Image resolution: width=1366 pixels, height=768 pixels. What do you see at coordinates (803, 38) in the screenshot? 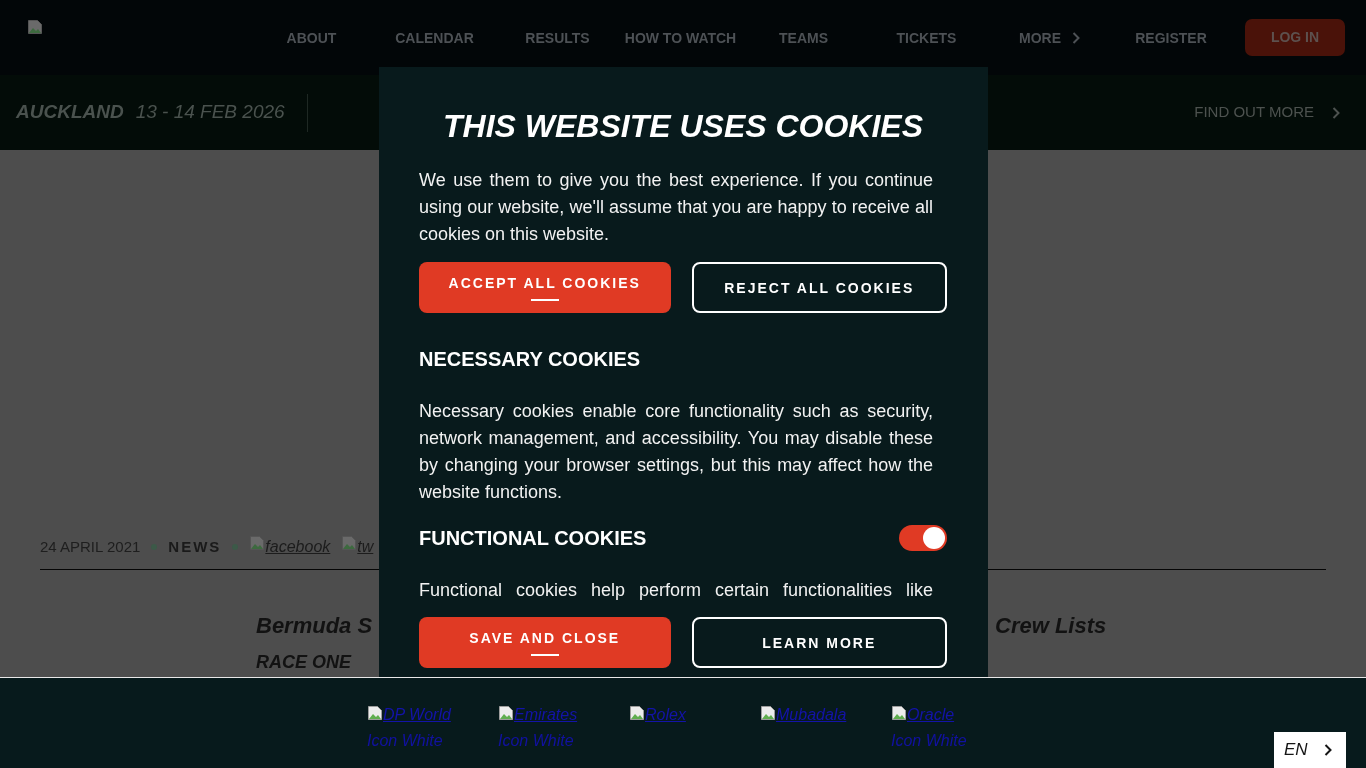
I see `nav-link: TEAMS` at bounding box center [803, 38].